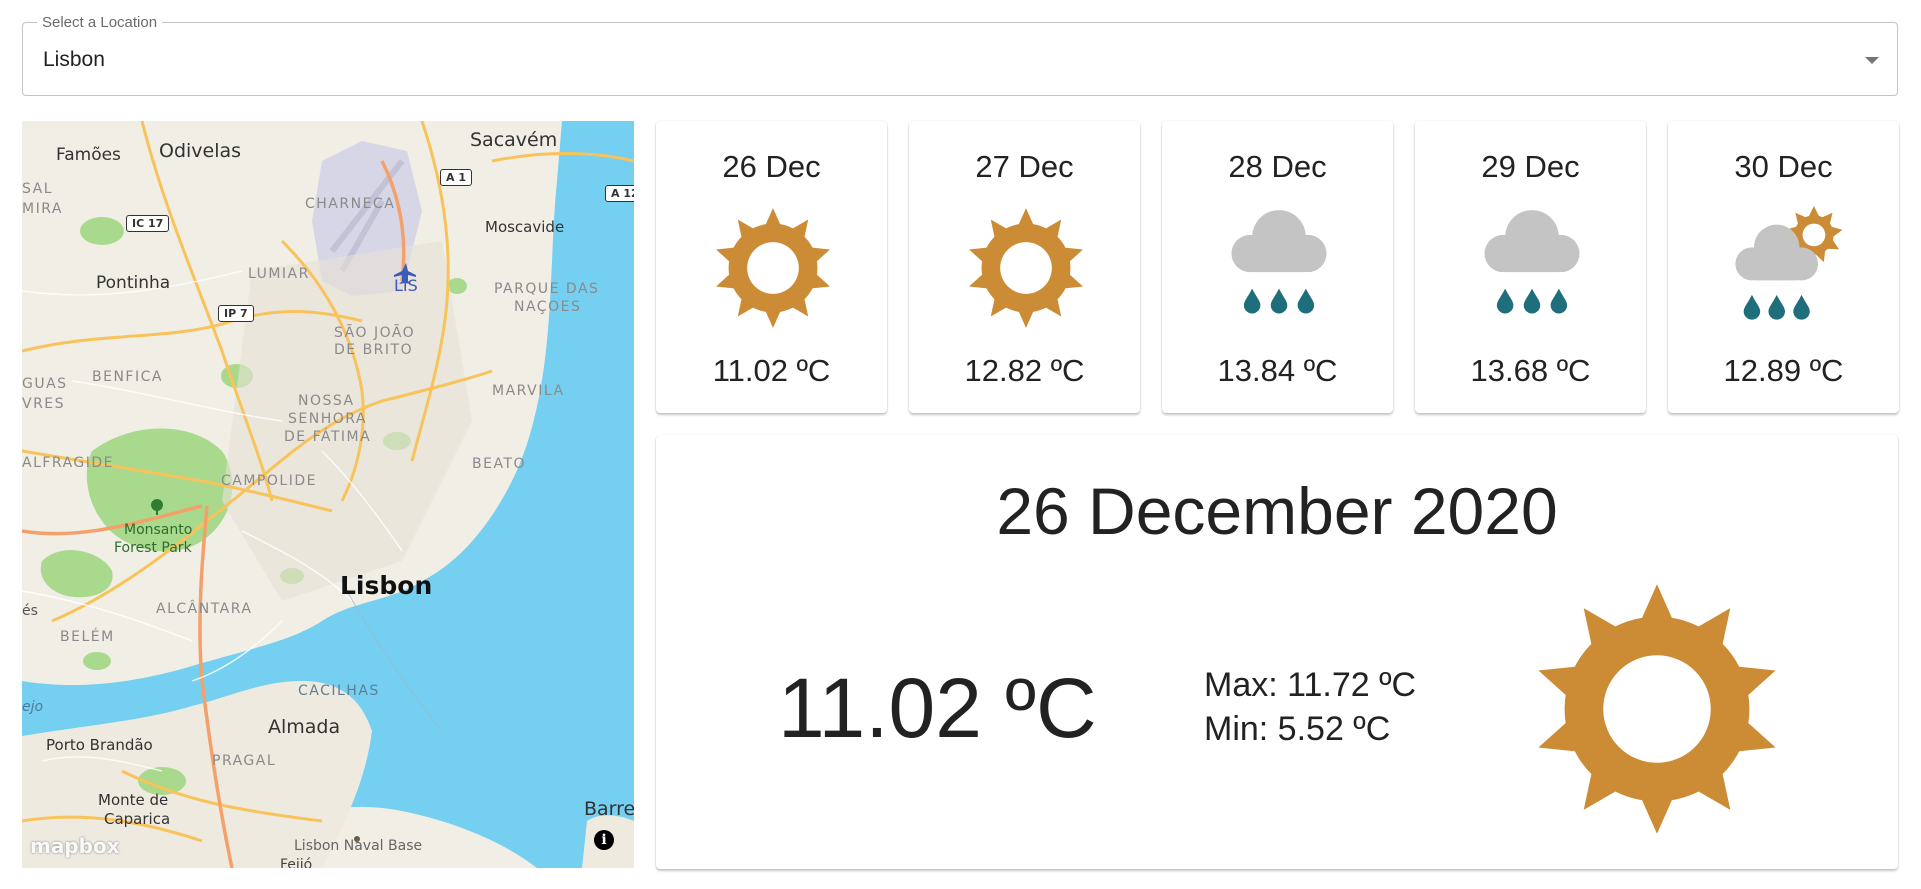 Image resolution: width=1921 pixels, height=889 pixels. What do you see at coordinates (960, 55) in the screenshot?
I see `location-select: Select a Location Lisbon` at bounding box center [960, 55].